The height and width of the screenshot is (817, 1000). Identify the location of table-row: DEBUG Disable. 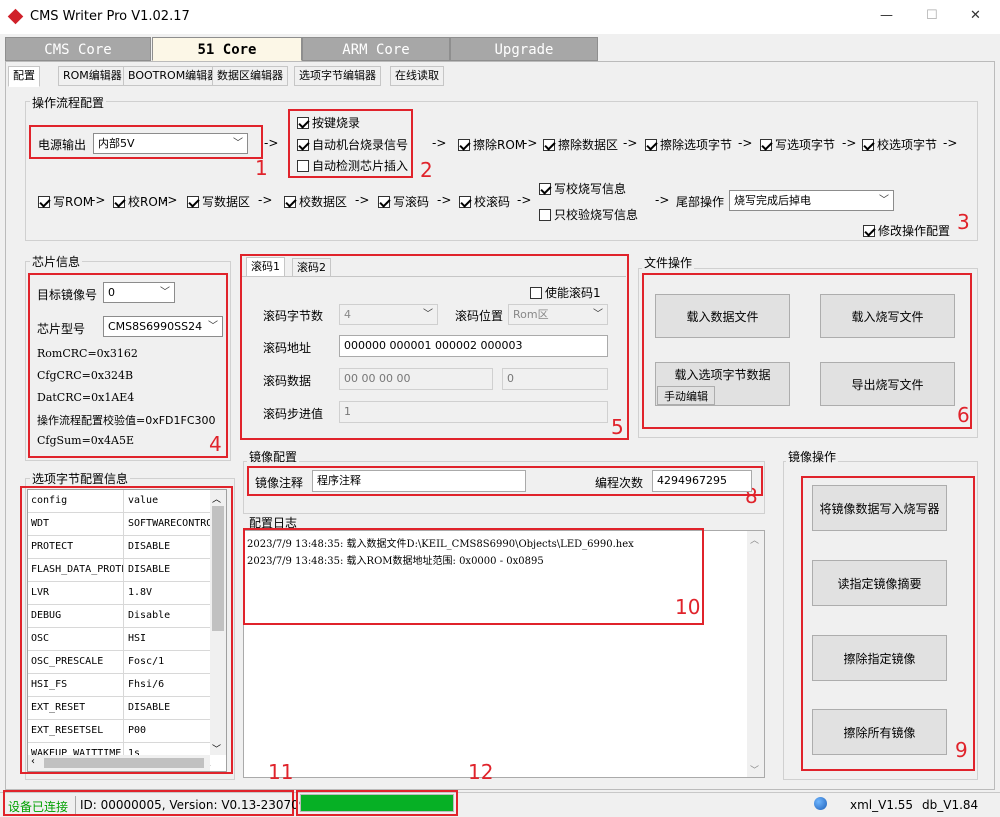
(119, 616).